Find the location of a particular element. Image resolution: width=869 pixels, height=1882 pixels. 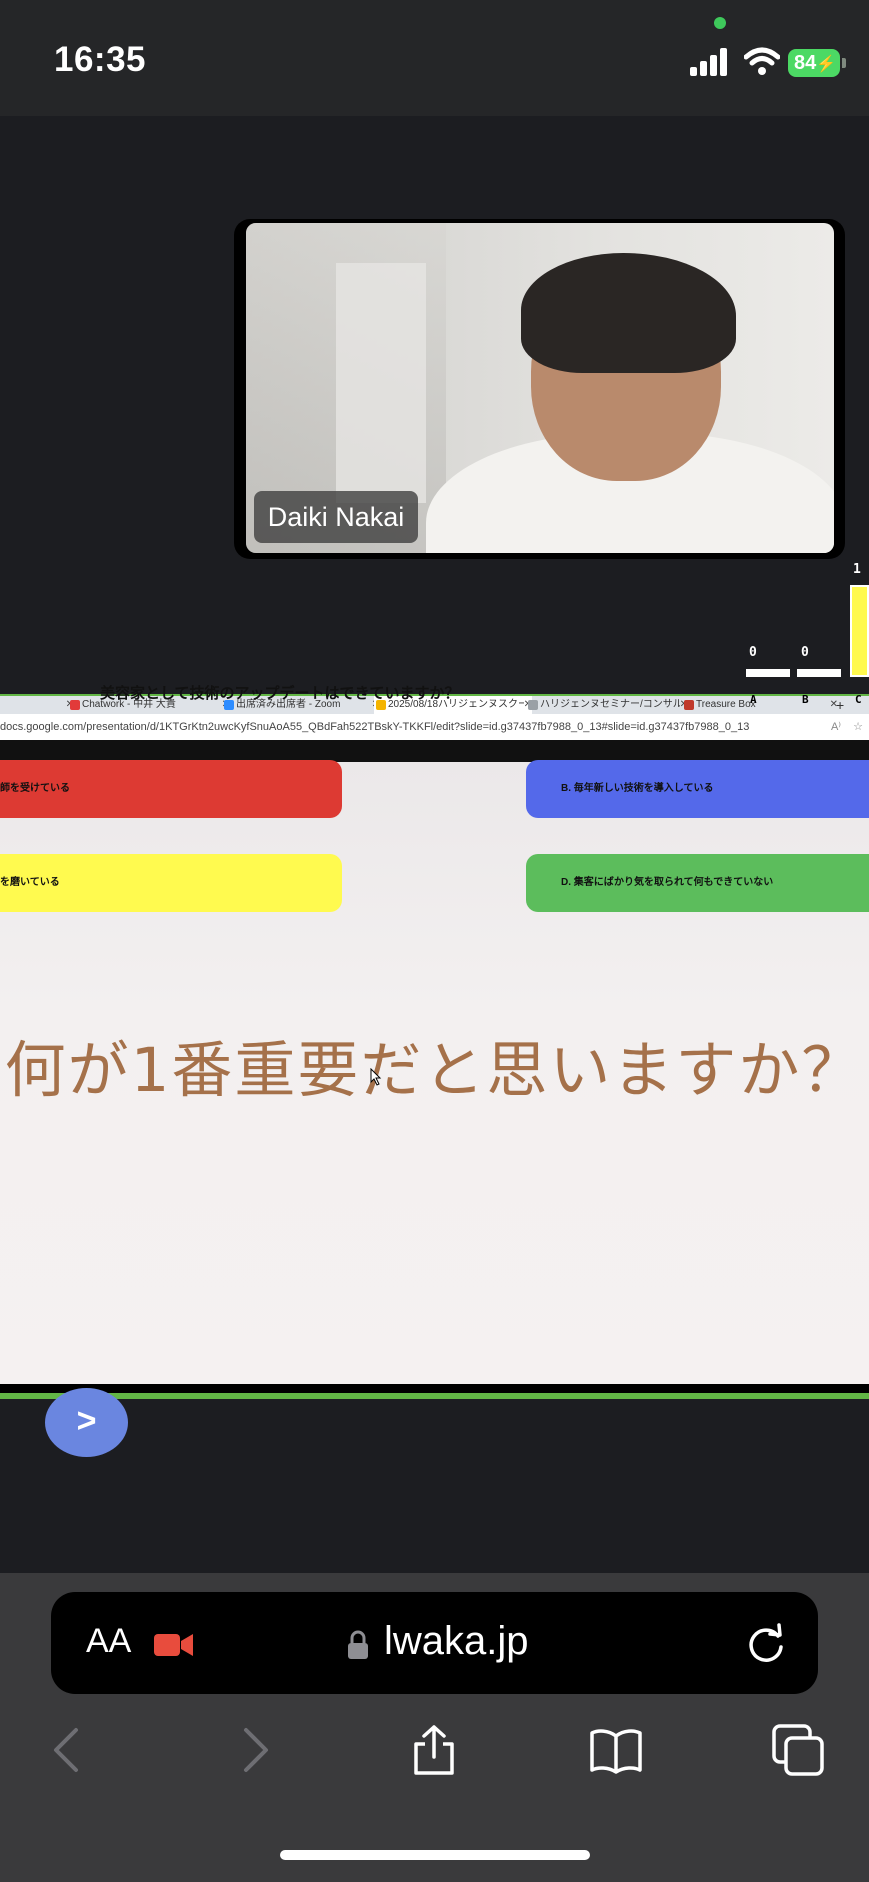

lock-icon is located at coordinates (358, 1644).